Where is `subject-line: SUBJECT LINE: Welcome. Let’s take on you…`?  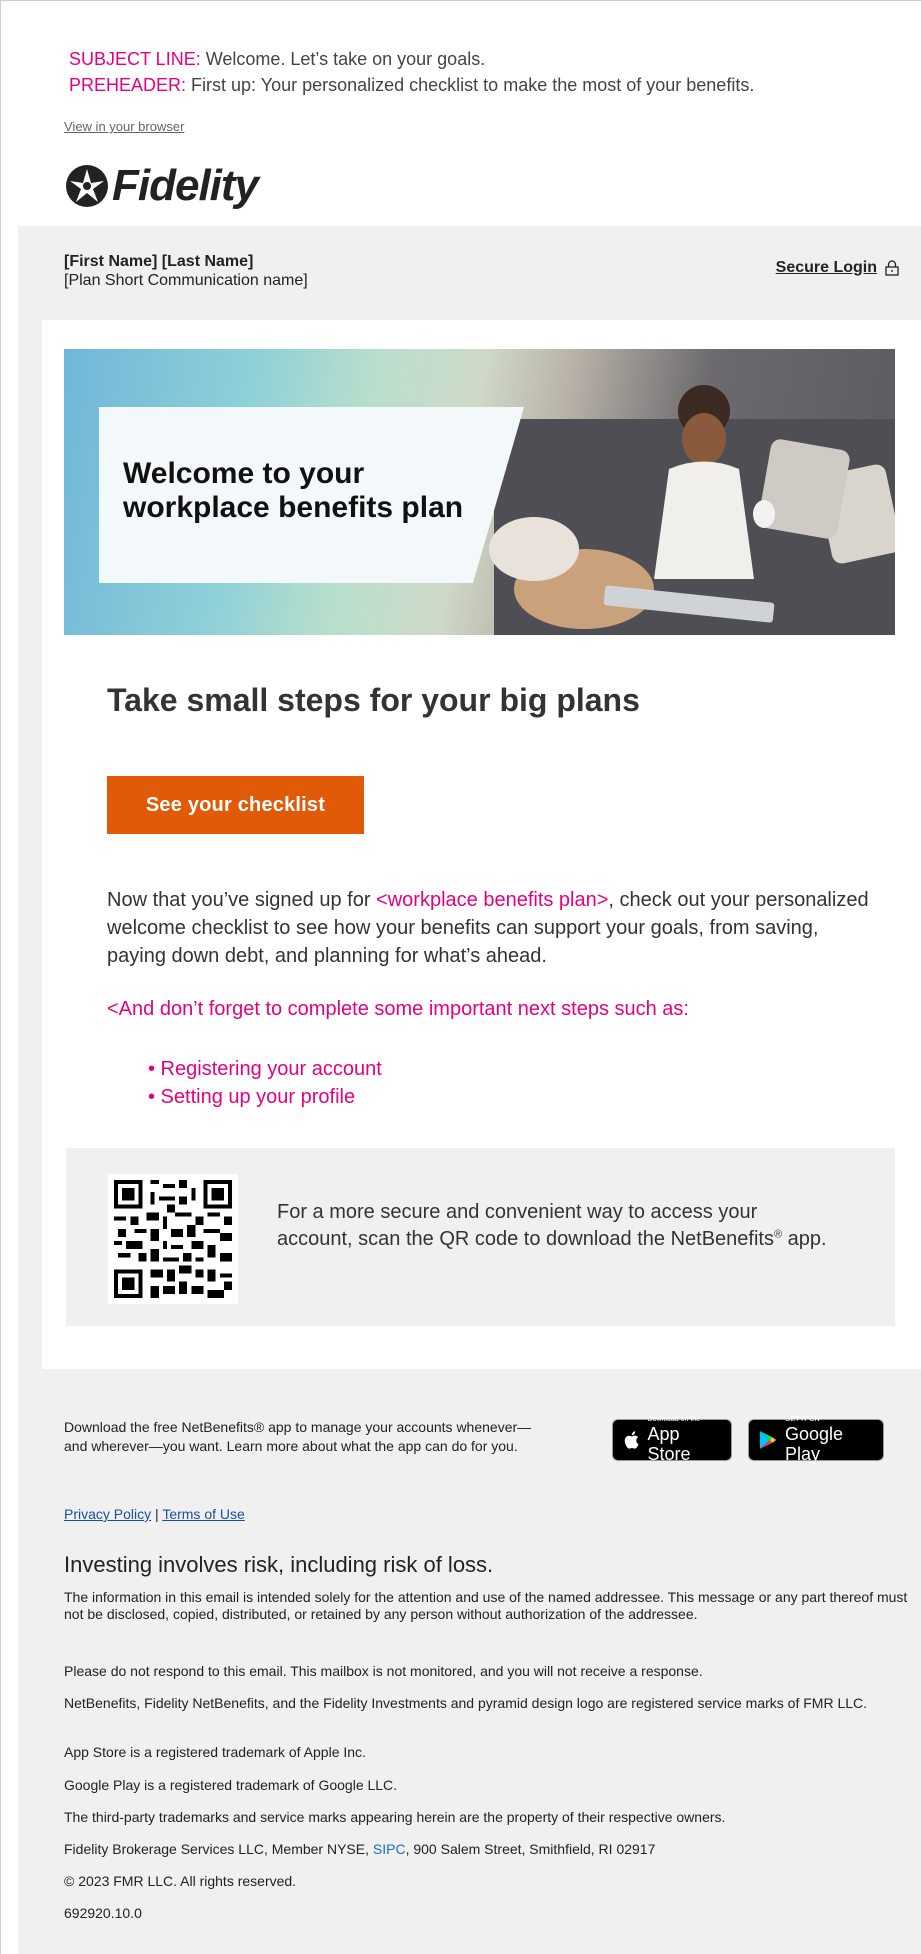 subject-line: SUBJECT LINE: Welcome. Let’s take on you… is located at coordinates (411, 59).